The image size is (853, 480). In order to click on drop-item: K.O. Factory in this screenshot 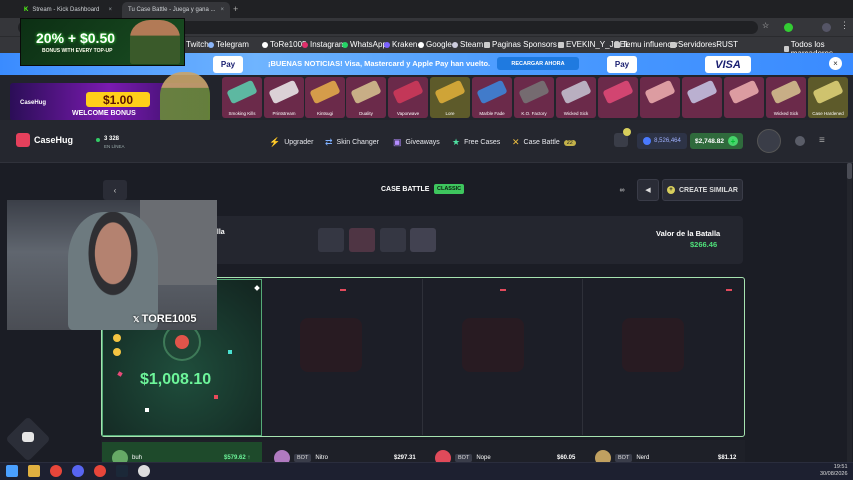, I will do `click(534, 97)`.